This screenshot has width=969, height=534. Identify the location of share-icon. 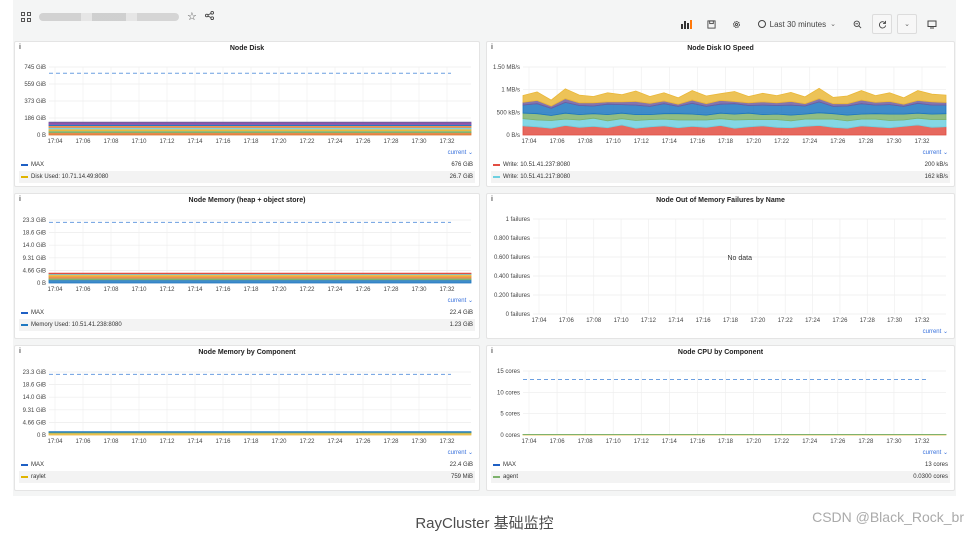
(209, 16).